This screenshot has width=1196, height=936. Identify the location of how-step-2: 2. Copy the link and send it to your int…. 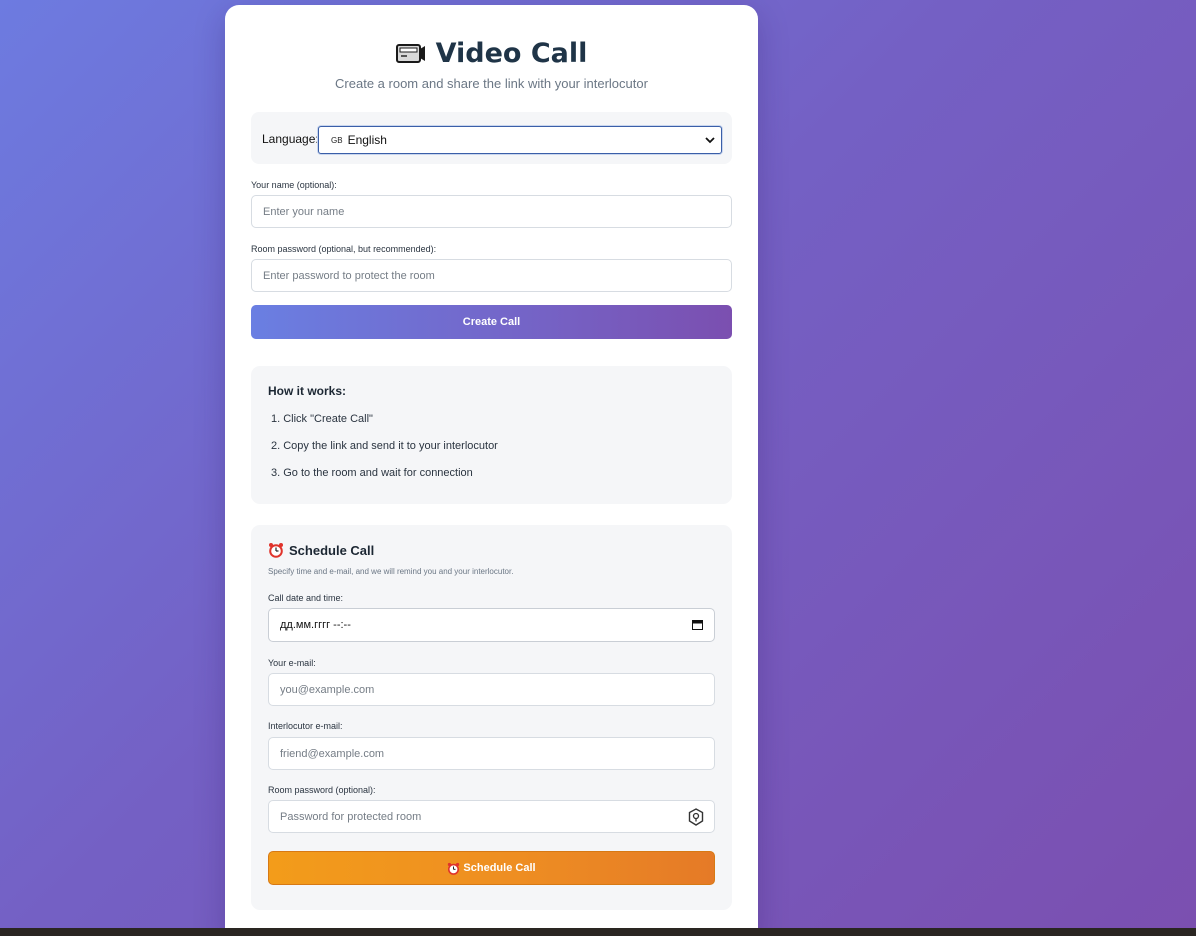
(384, 446).